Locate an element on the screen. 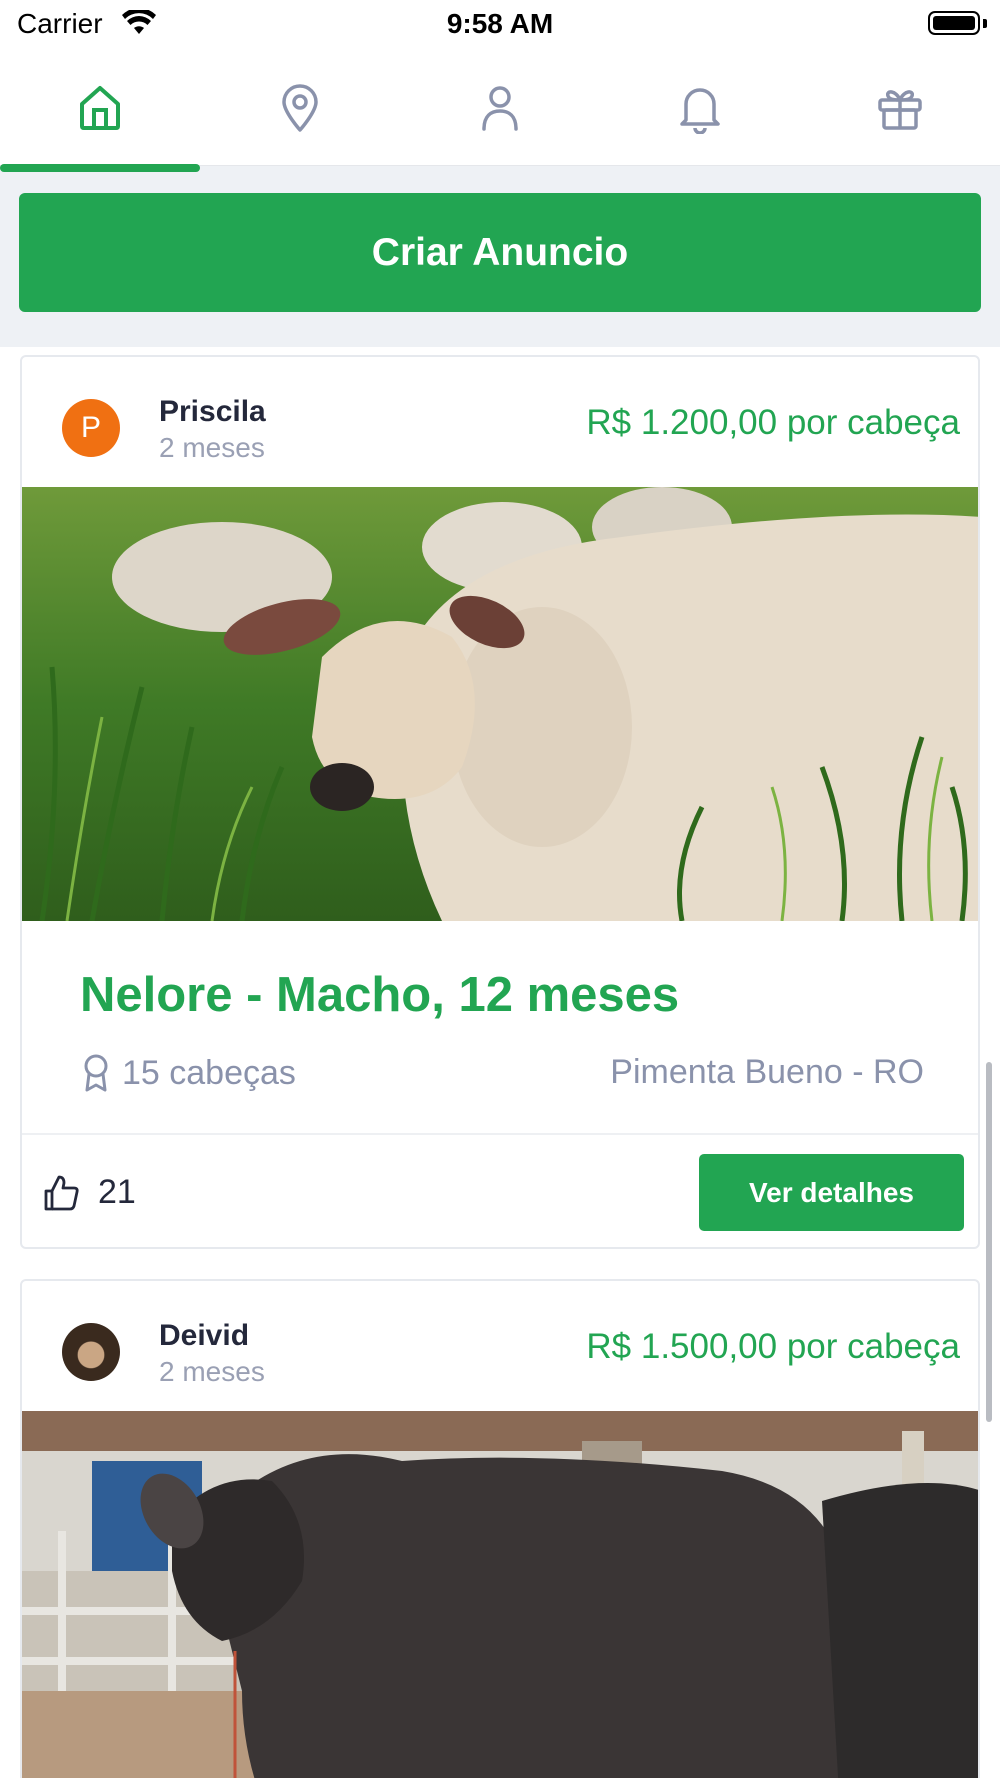 This screenshot has width=1000, height=1778. heads-label: 15 cabeças is located at coordinates (209, 1072).